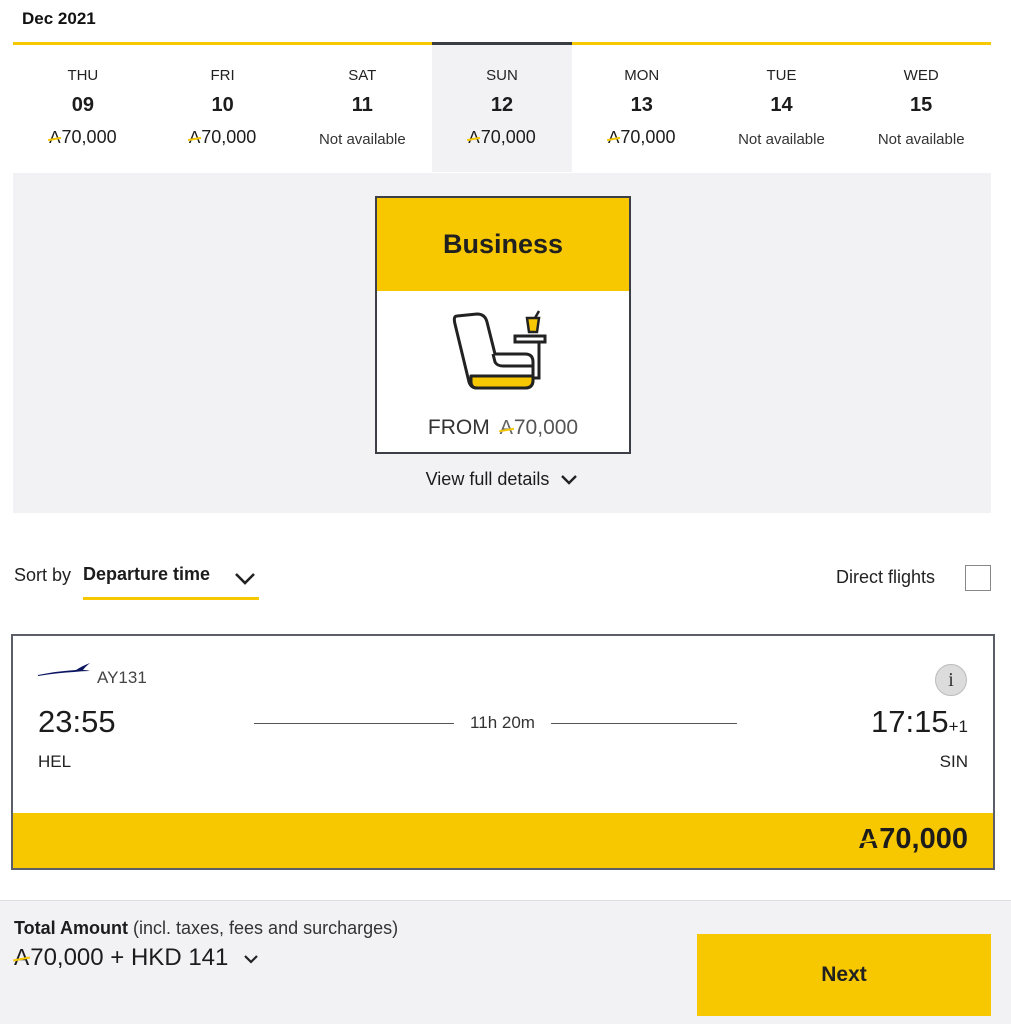  What do you see at coordinates (958, 726) in the screenshot?
I see `day-offset: +1` at bounding box center [958, 726].